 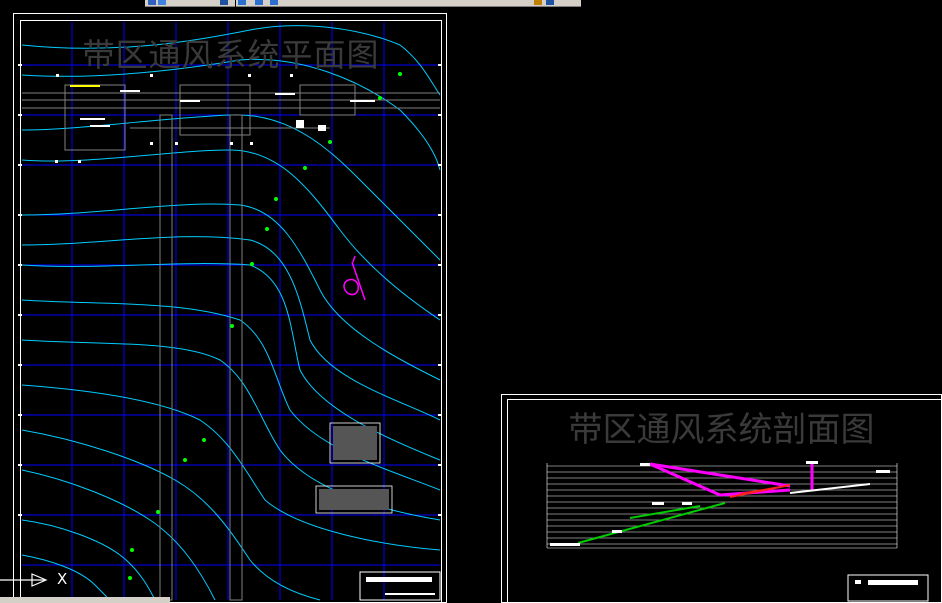 I want to click on plan-title: 带区通风系统平面图, so click(x=231, y=55).